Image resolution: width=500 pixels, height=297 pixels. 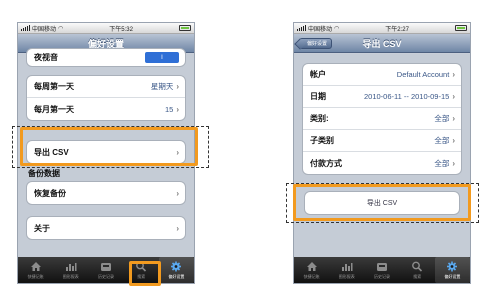 I want to click on clock: 下午2:27, so click(x=397, y=29).